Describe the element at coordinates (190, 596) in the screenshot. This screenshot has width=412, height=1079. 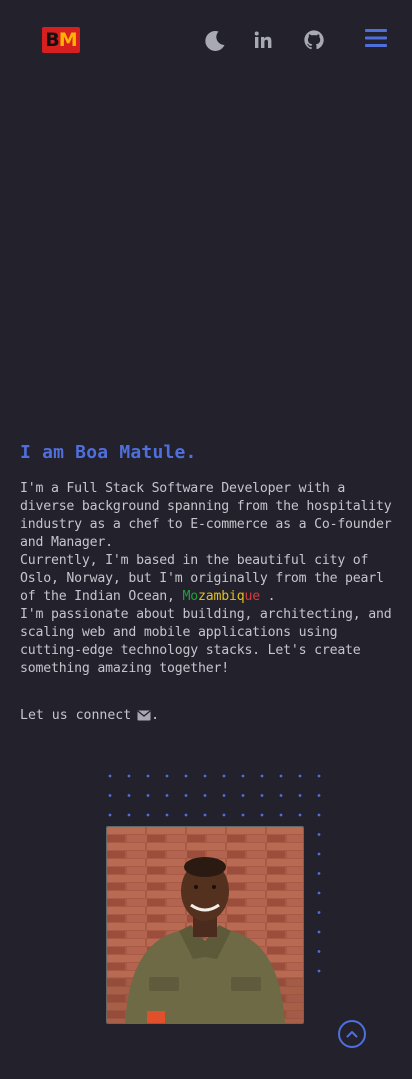
I see `mozambique-part-1: Mo` at that location.